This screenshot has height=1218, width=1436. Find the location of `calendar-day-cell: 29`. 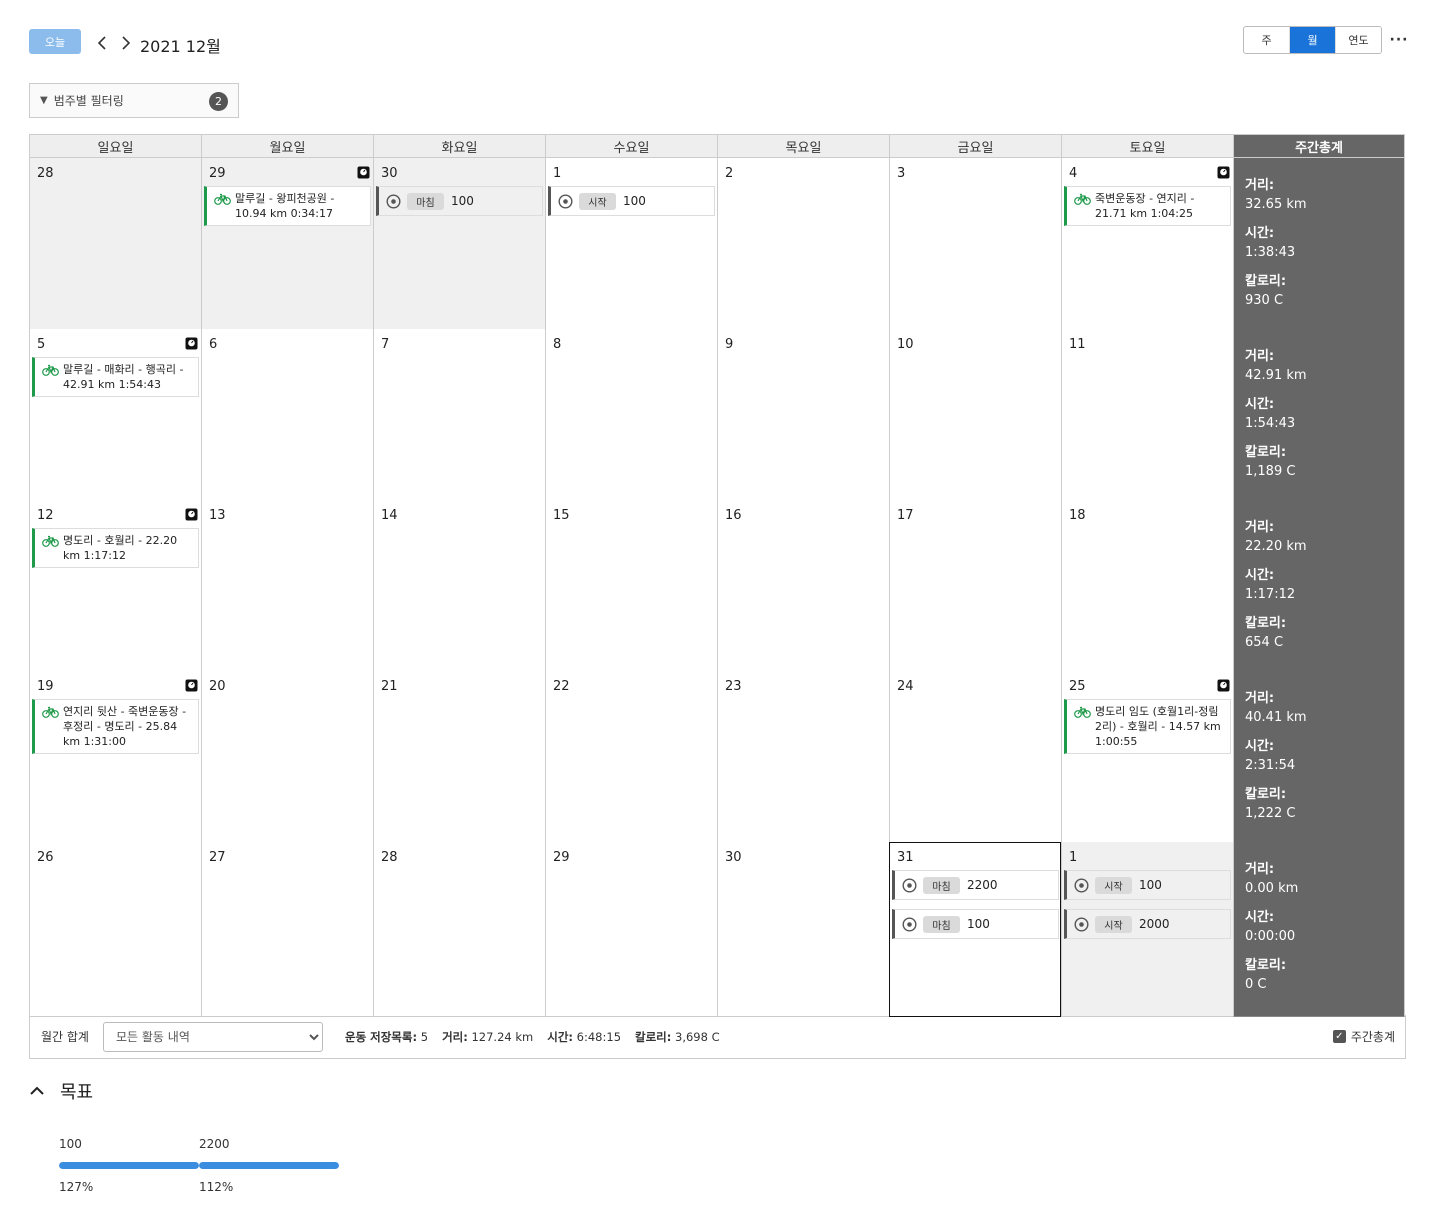

calendar-day-cell: 29 is located at coordinates (631, 929).